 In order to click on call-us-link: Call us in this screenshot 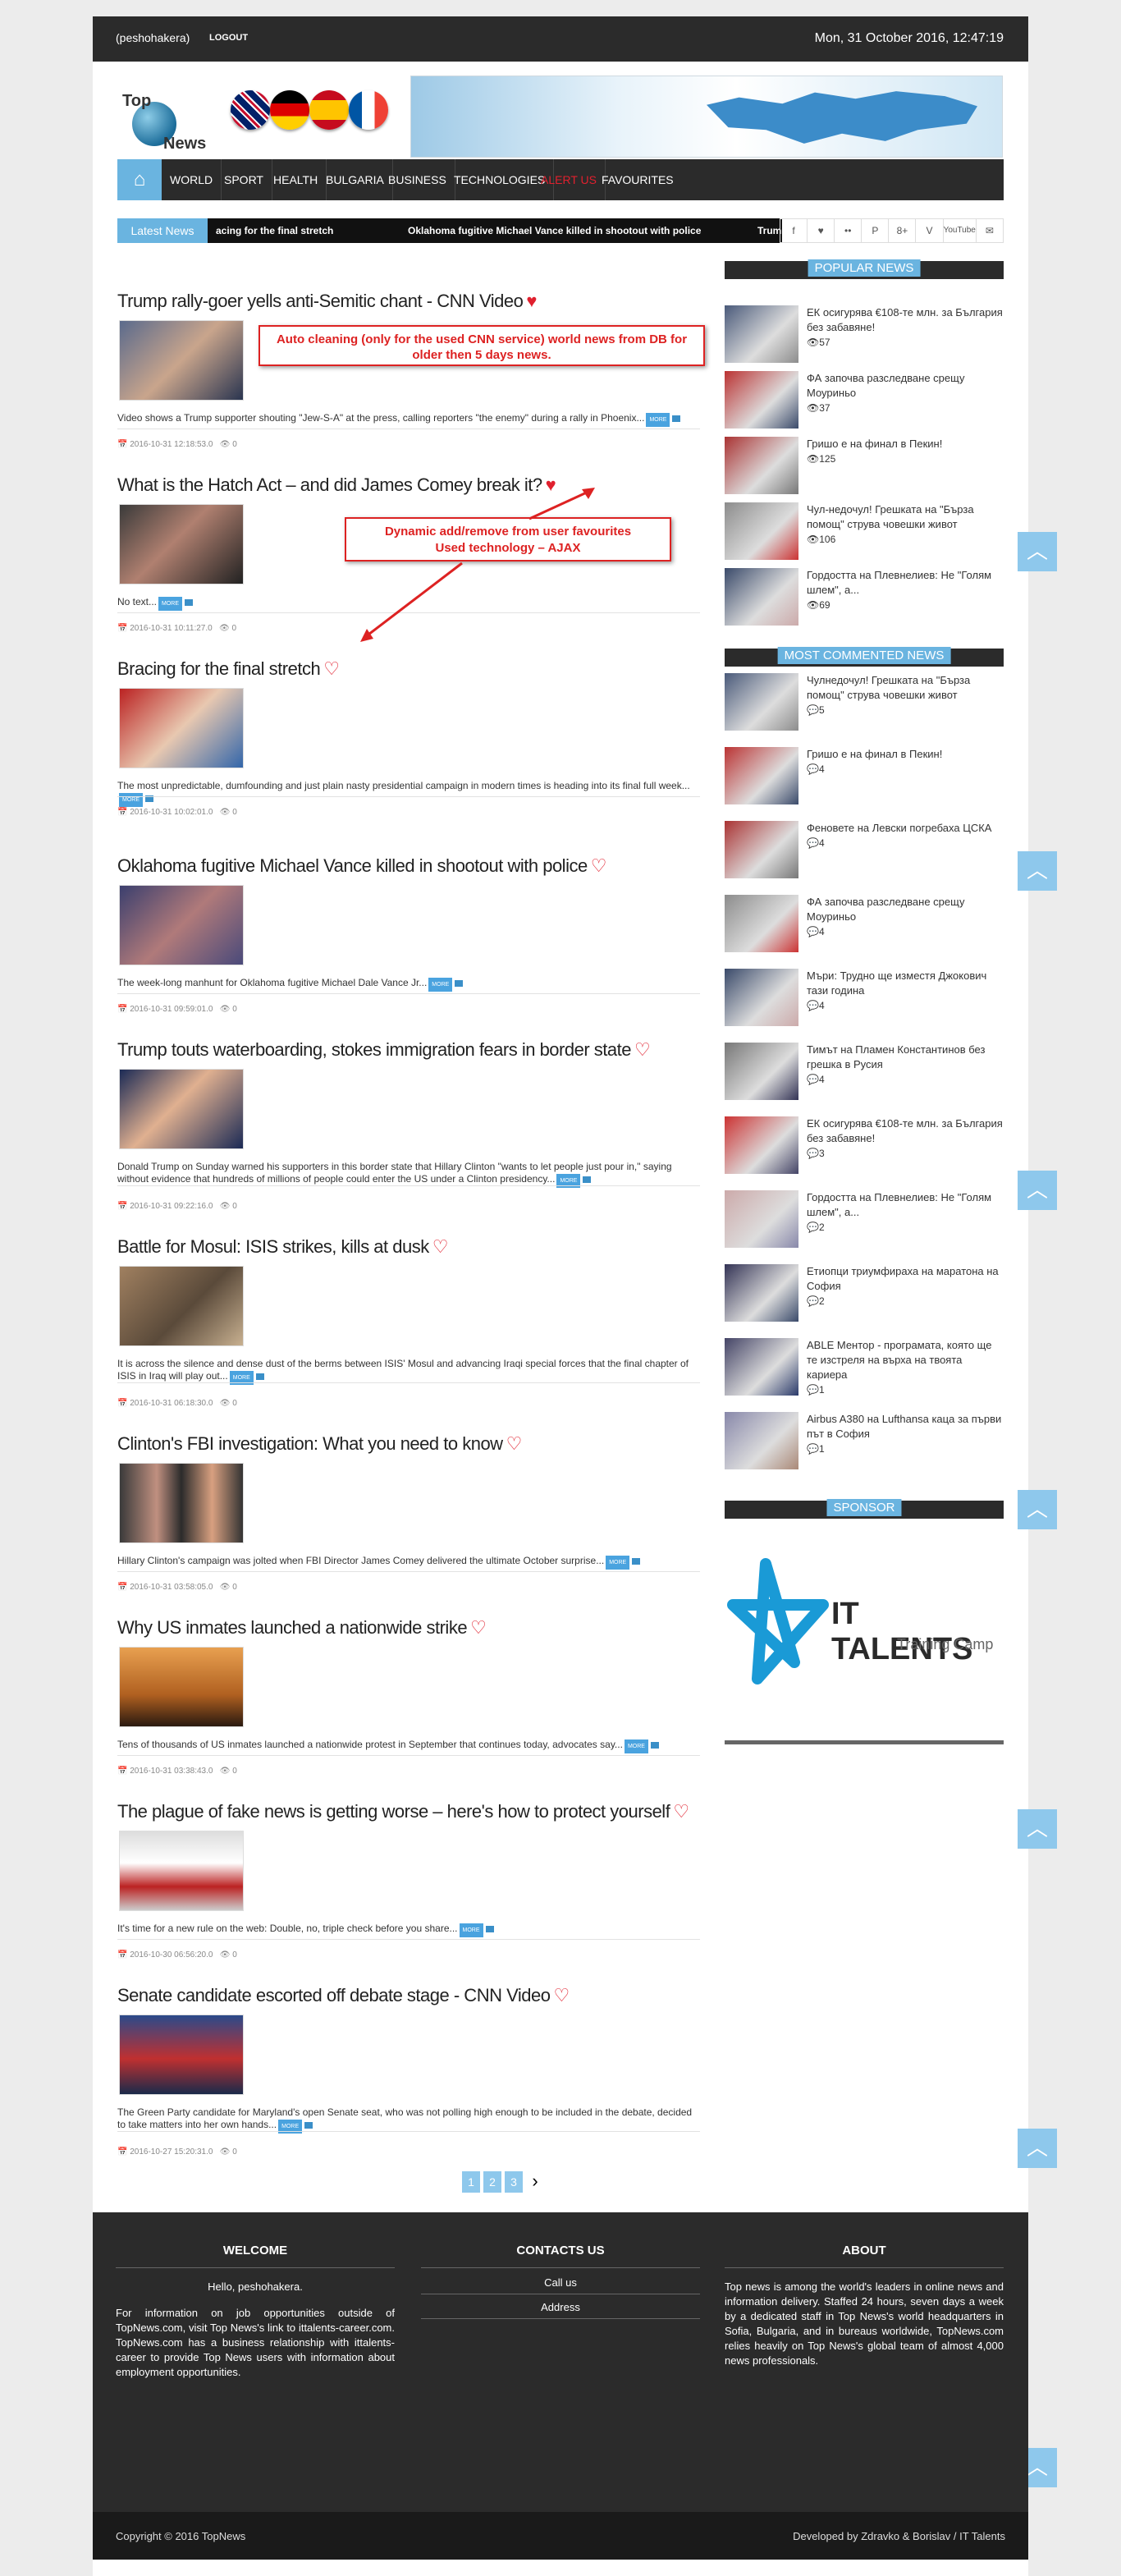, I will do `click(560, 2281)`.